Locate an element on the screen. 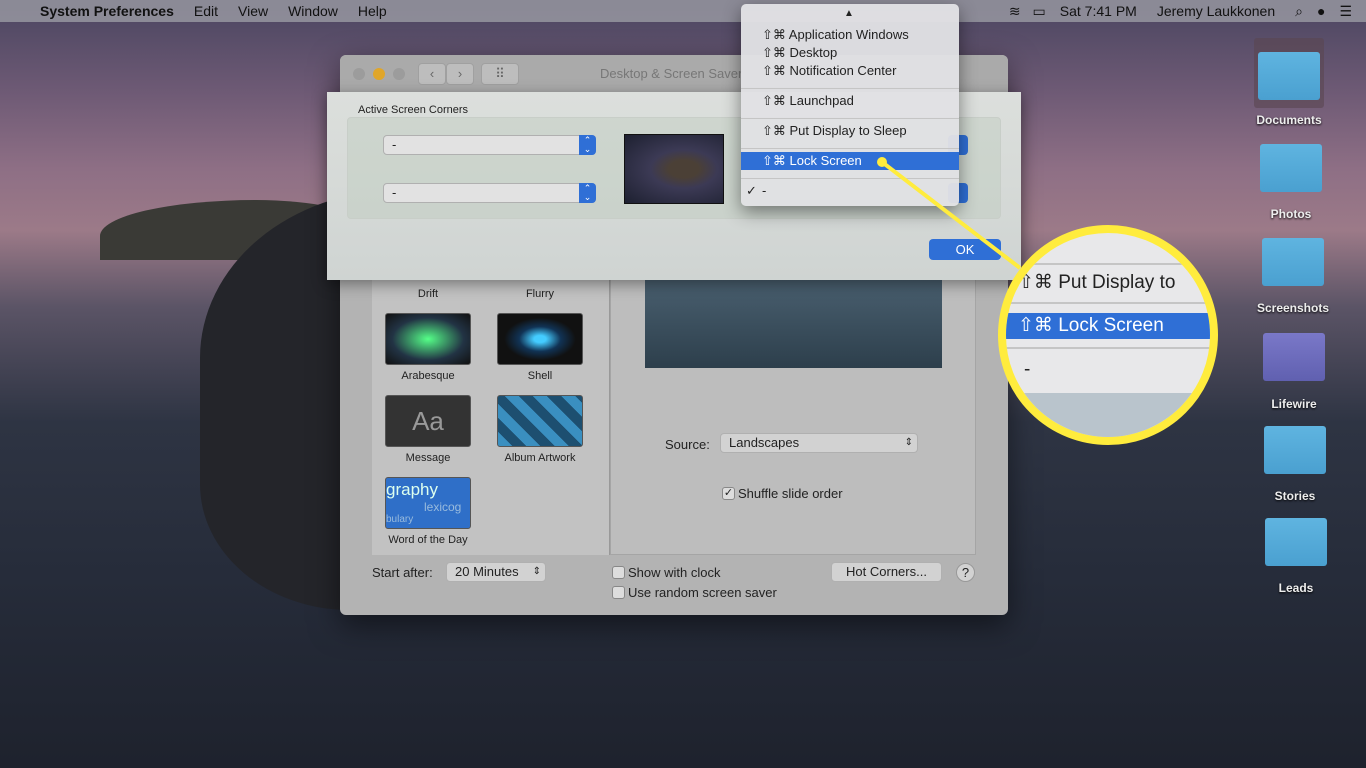 The image size is (1366, 768). icon-label: Documents is located at coordinates (1289, 120).